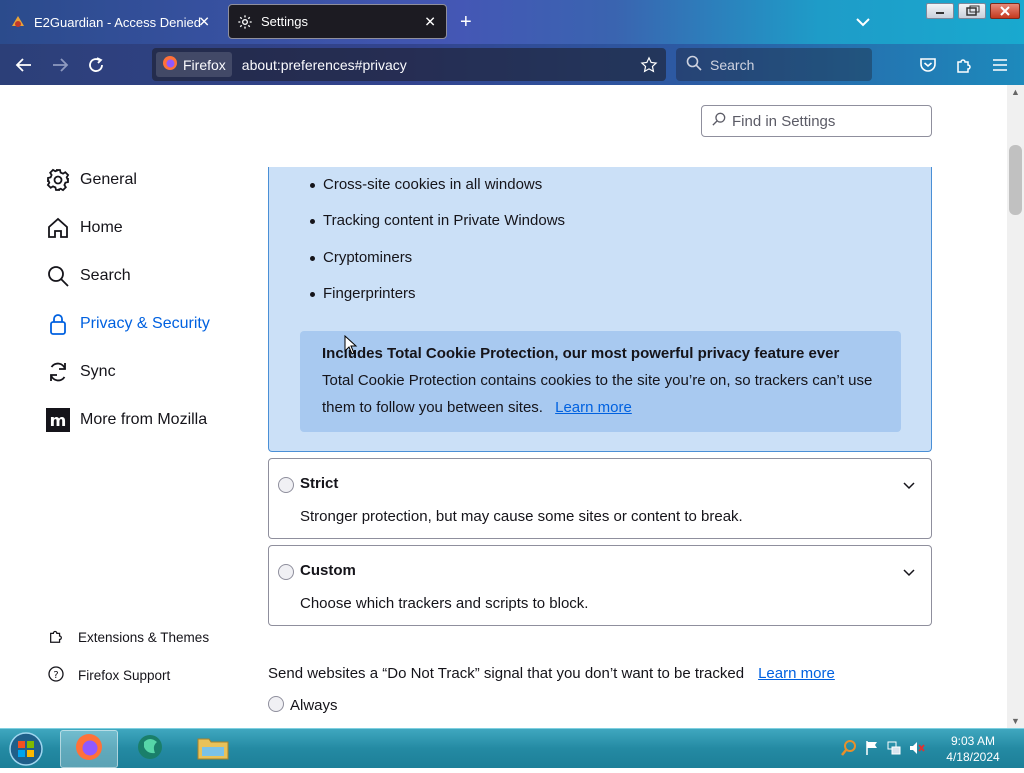  What do you see at coordinates (1015, 406) in the screenshot?
I see `page-scrollbar: ▲ ▼` at bounding box center [1015, 406].